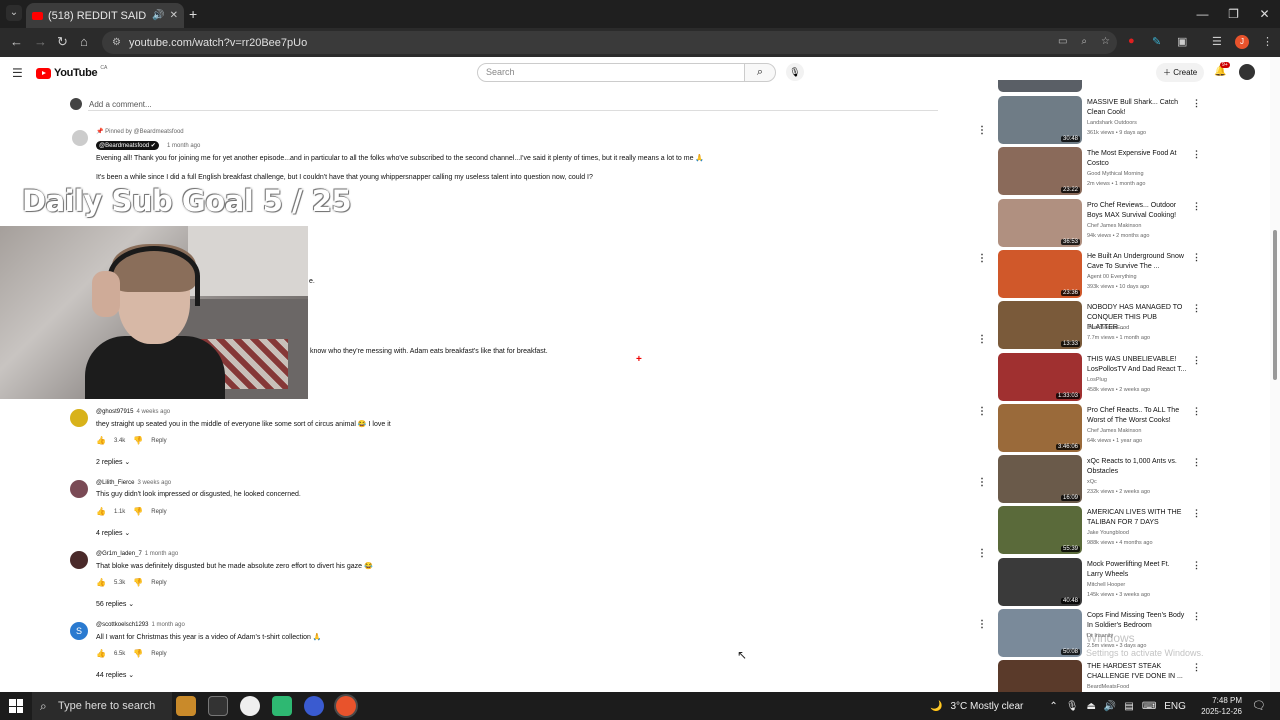  I want to click on notification-center-icon: 🗨, so click(1259, 705).